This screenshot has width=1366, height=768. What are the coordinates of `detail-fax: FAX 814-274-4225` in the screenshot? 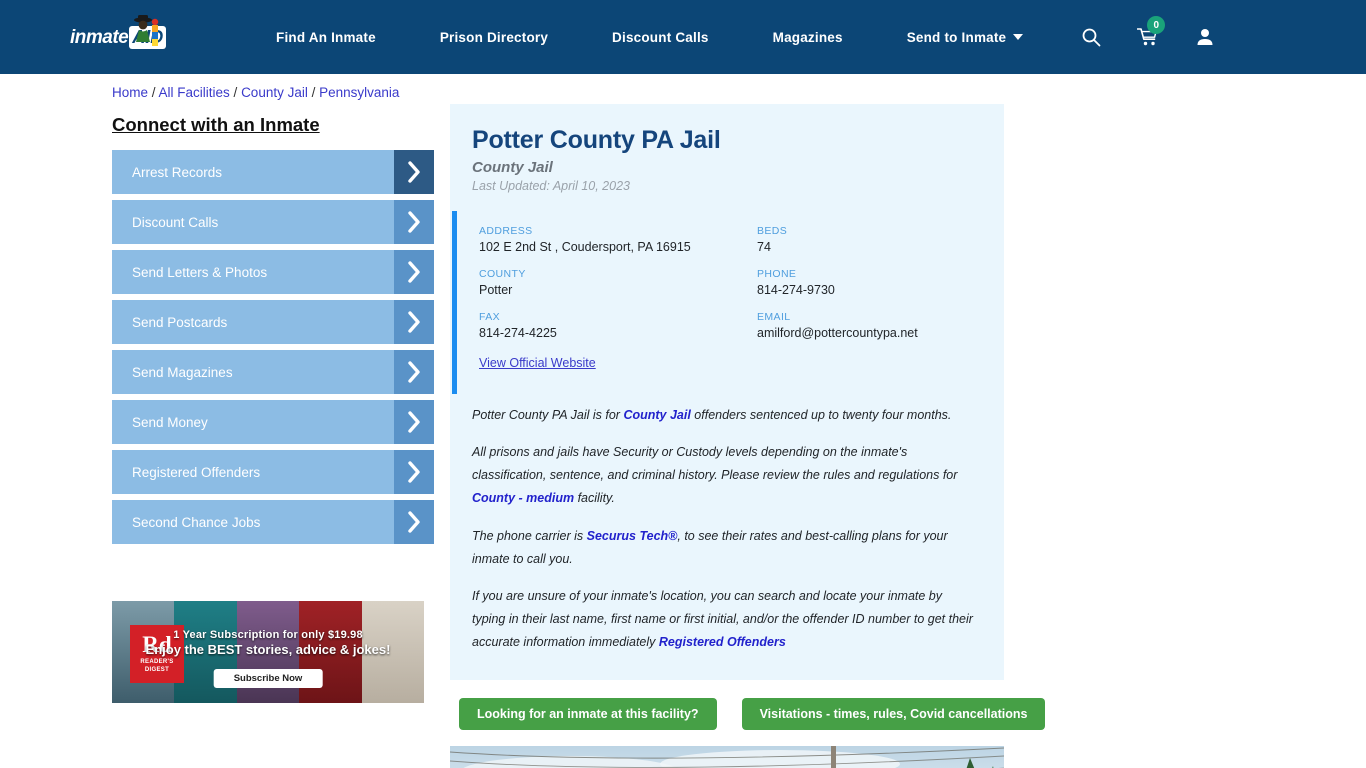 It's located at (618, 325).